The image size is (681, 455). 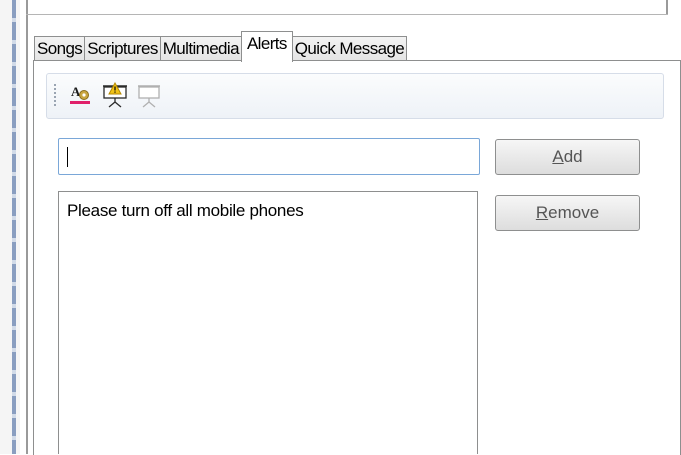 What do you see at coordinates (115, 94) in the screenshot?
I see `projector-alert-icon` at bounding box center [115, 94].